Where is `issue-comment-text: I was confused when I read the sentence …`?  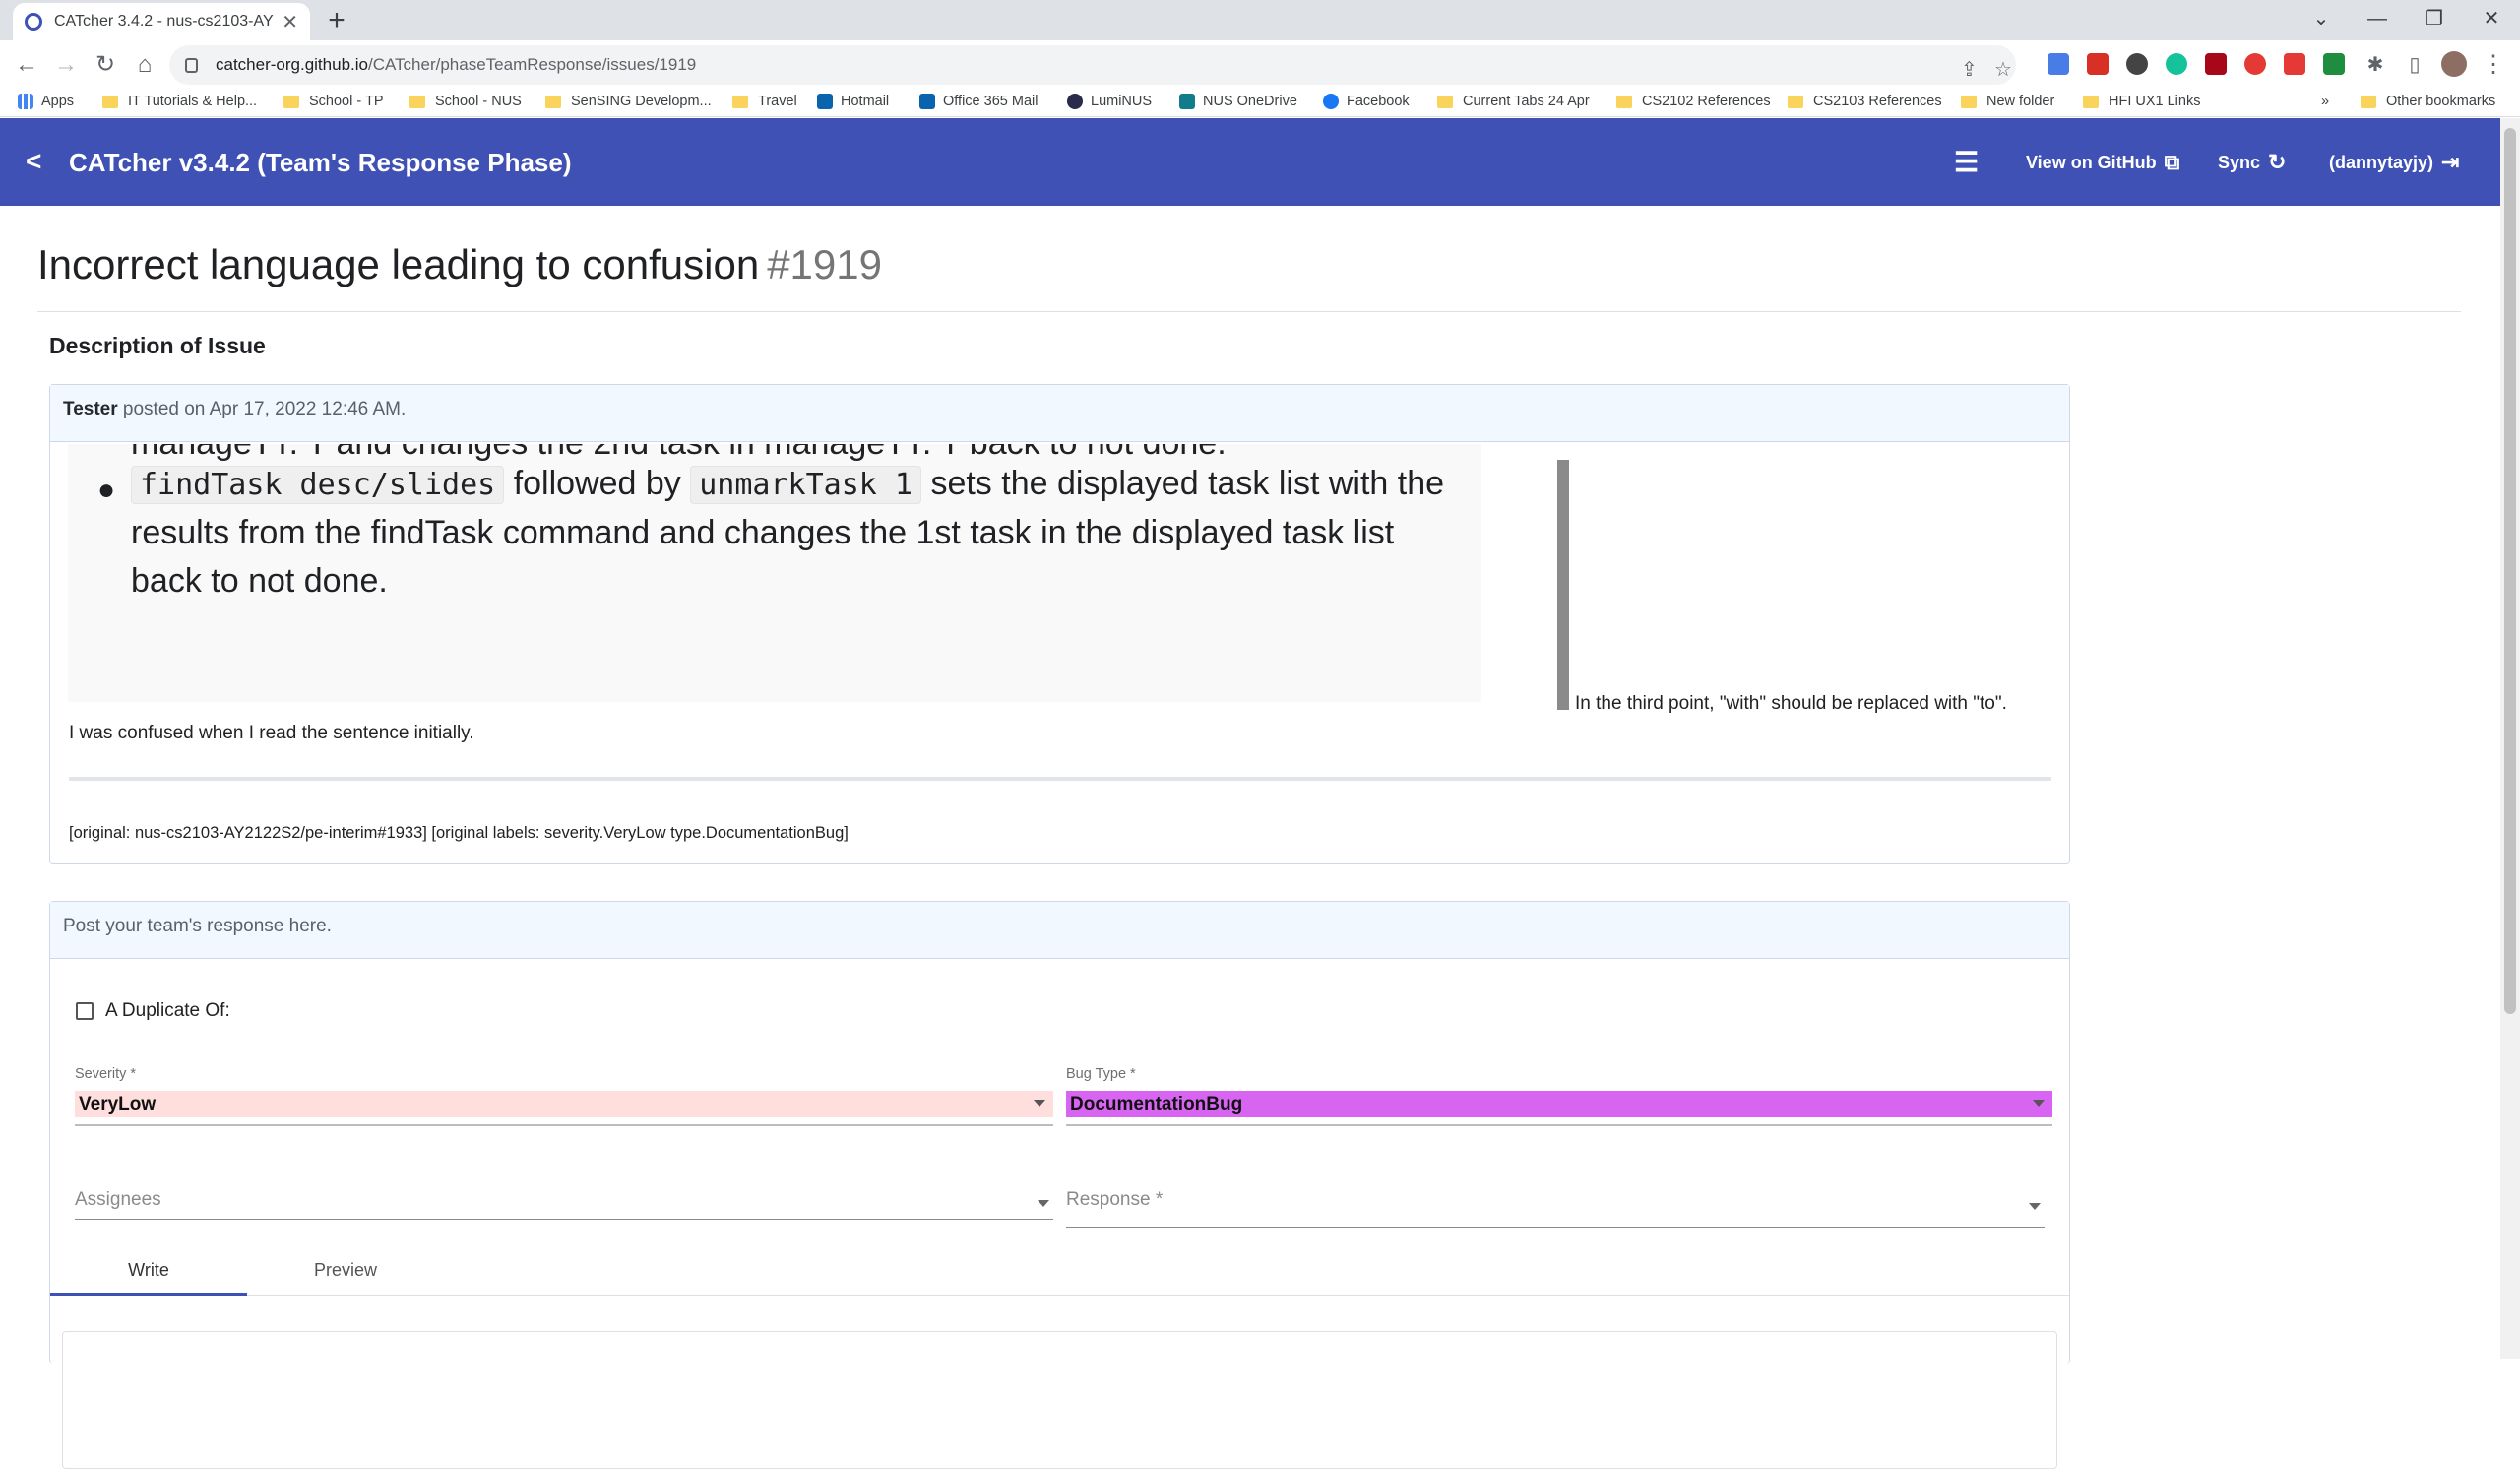
issue-comment-text: I was confused when I read the sentence … is located at coordinates (271, 733).